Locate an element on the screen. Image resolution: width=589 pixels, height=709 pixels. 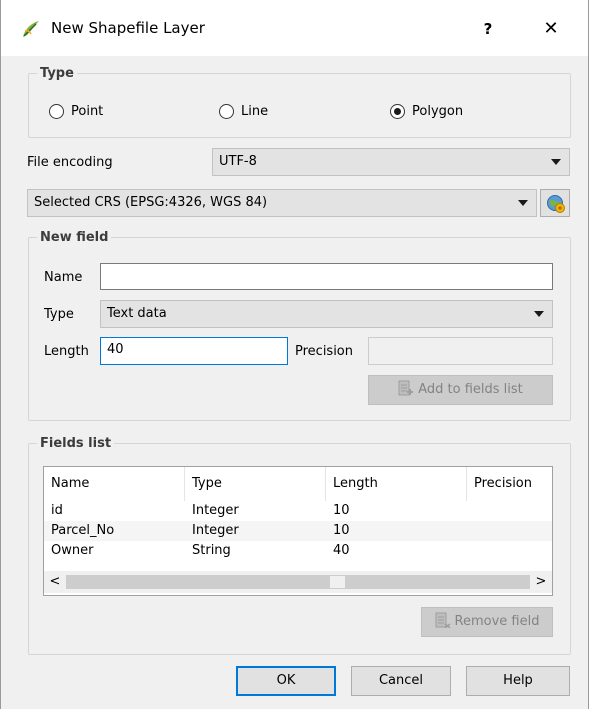
field-precision-label: Precision is located at coordinates (324, 351).